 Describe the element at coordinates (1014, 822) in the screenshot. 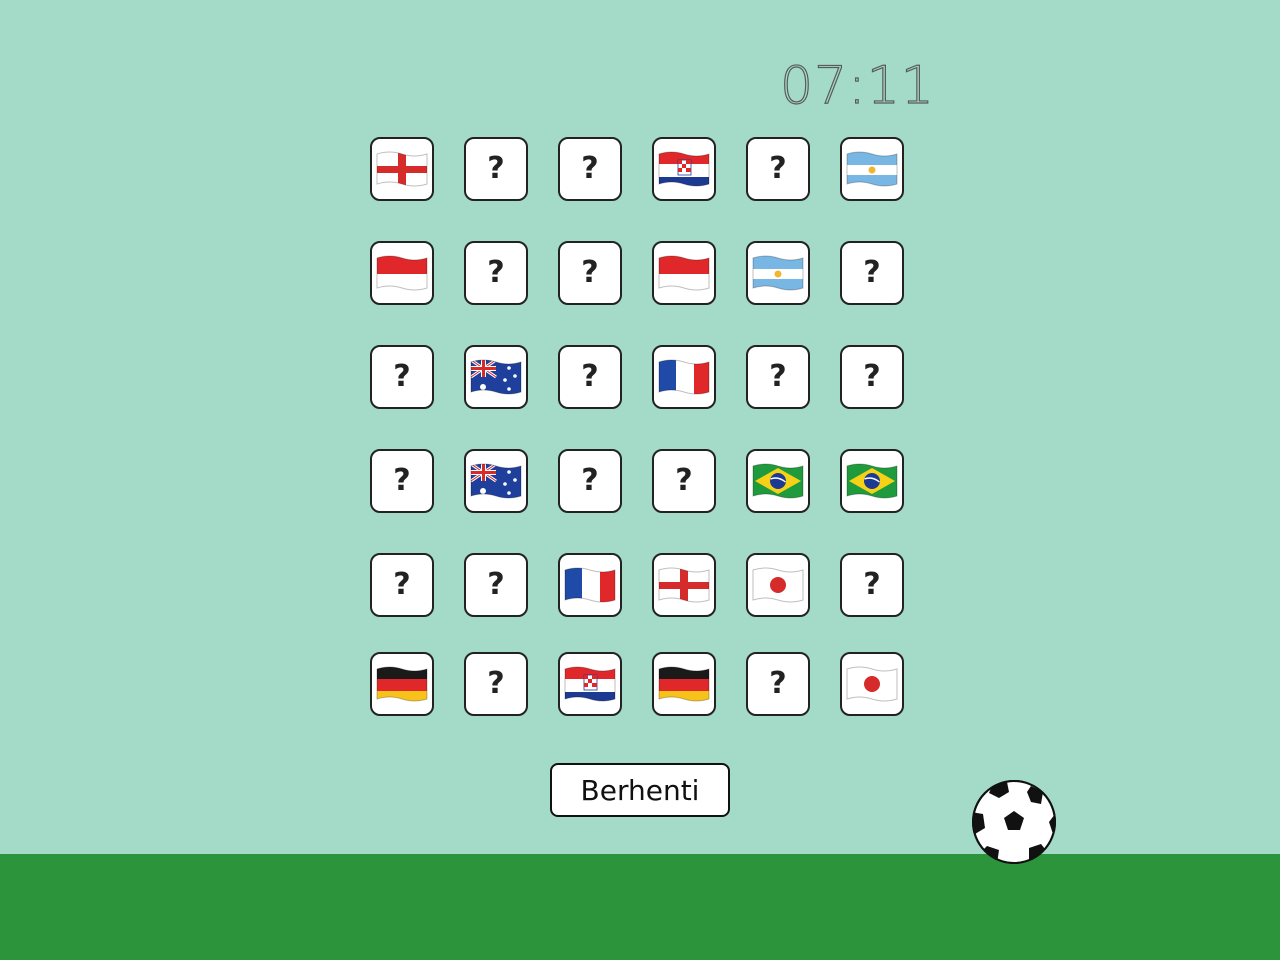

I see `soccer-ball-icon` at that location.